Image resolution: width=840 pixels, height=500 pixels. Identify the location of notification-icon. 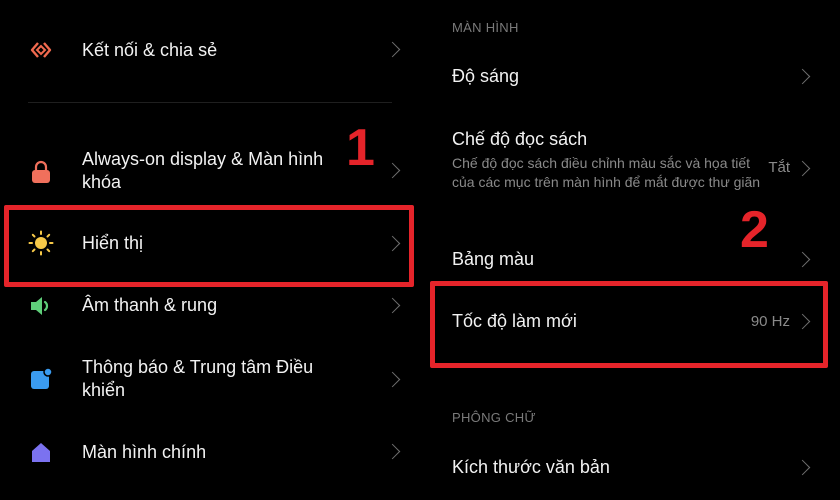
(41, 379).